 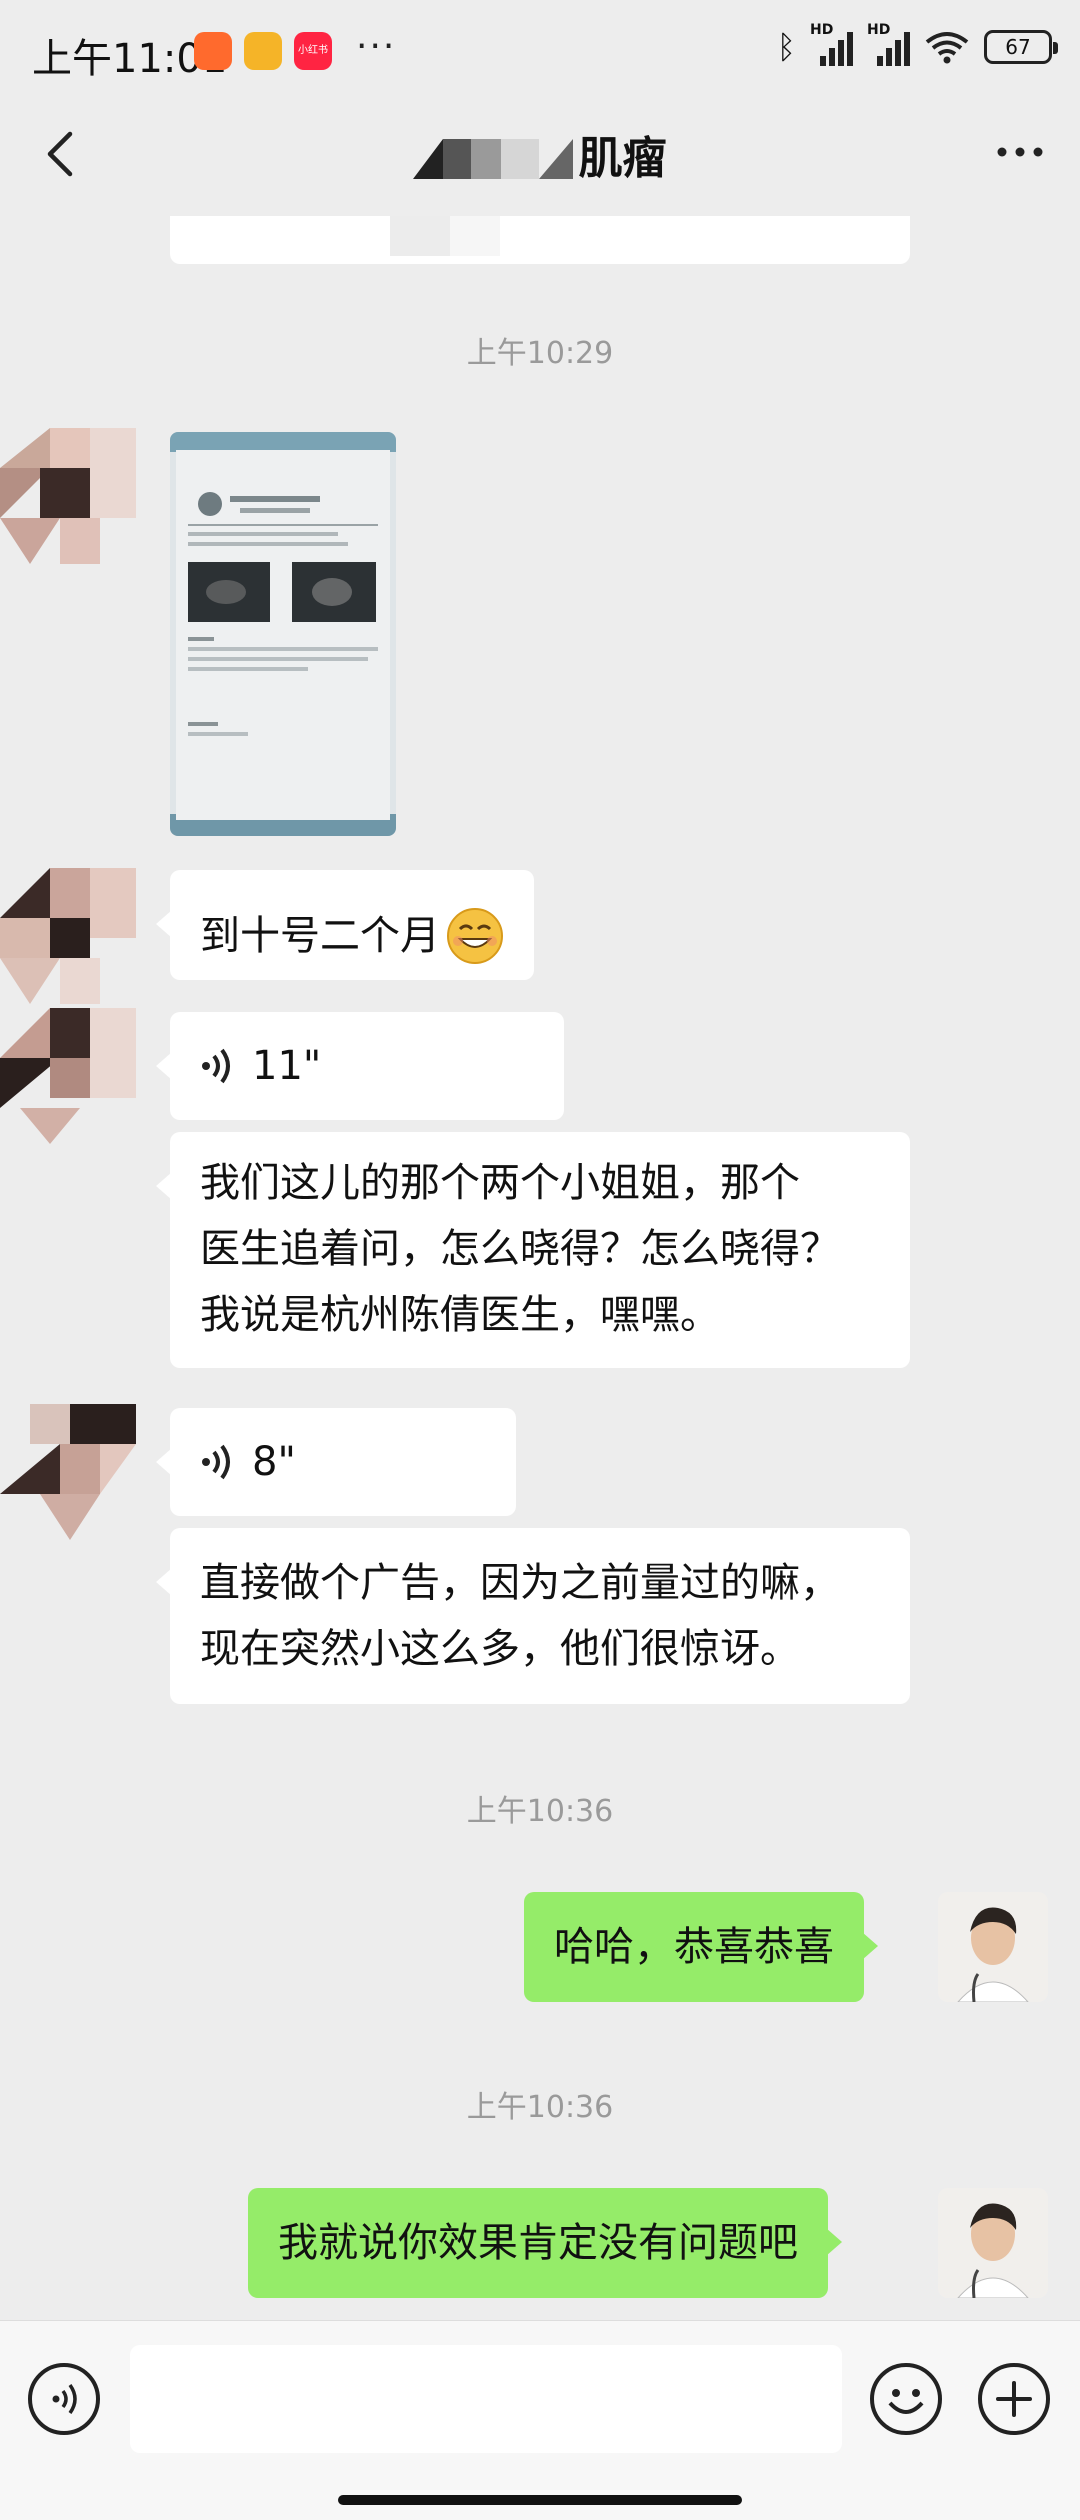 I want to click on message-line: 我们这儿的那个两个小姐姐，那个, so click(x=500, y=1183).